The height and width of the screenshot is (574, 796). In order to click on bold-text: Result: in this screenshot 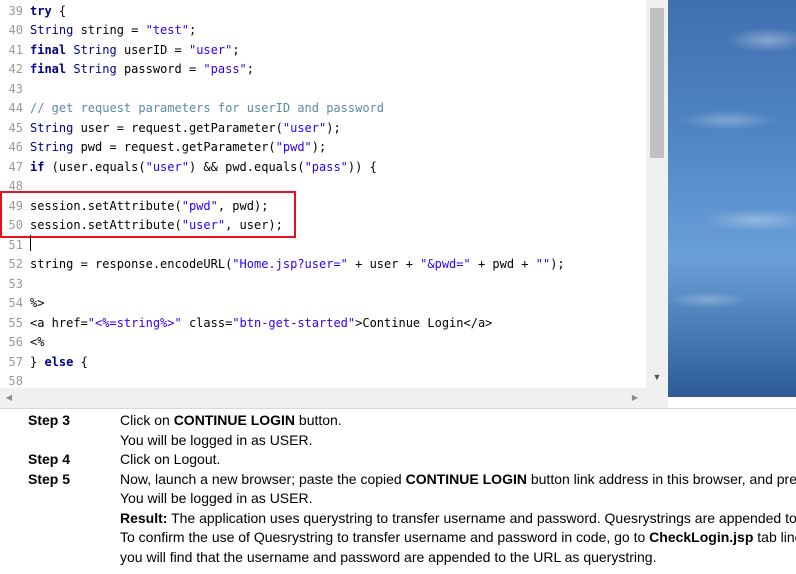, I will do `click(144, 517)`.